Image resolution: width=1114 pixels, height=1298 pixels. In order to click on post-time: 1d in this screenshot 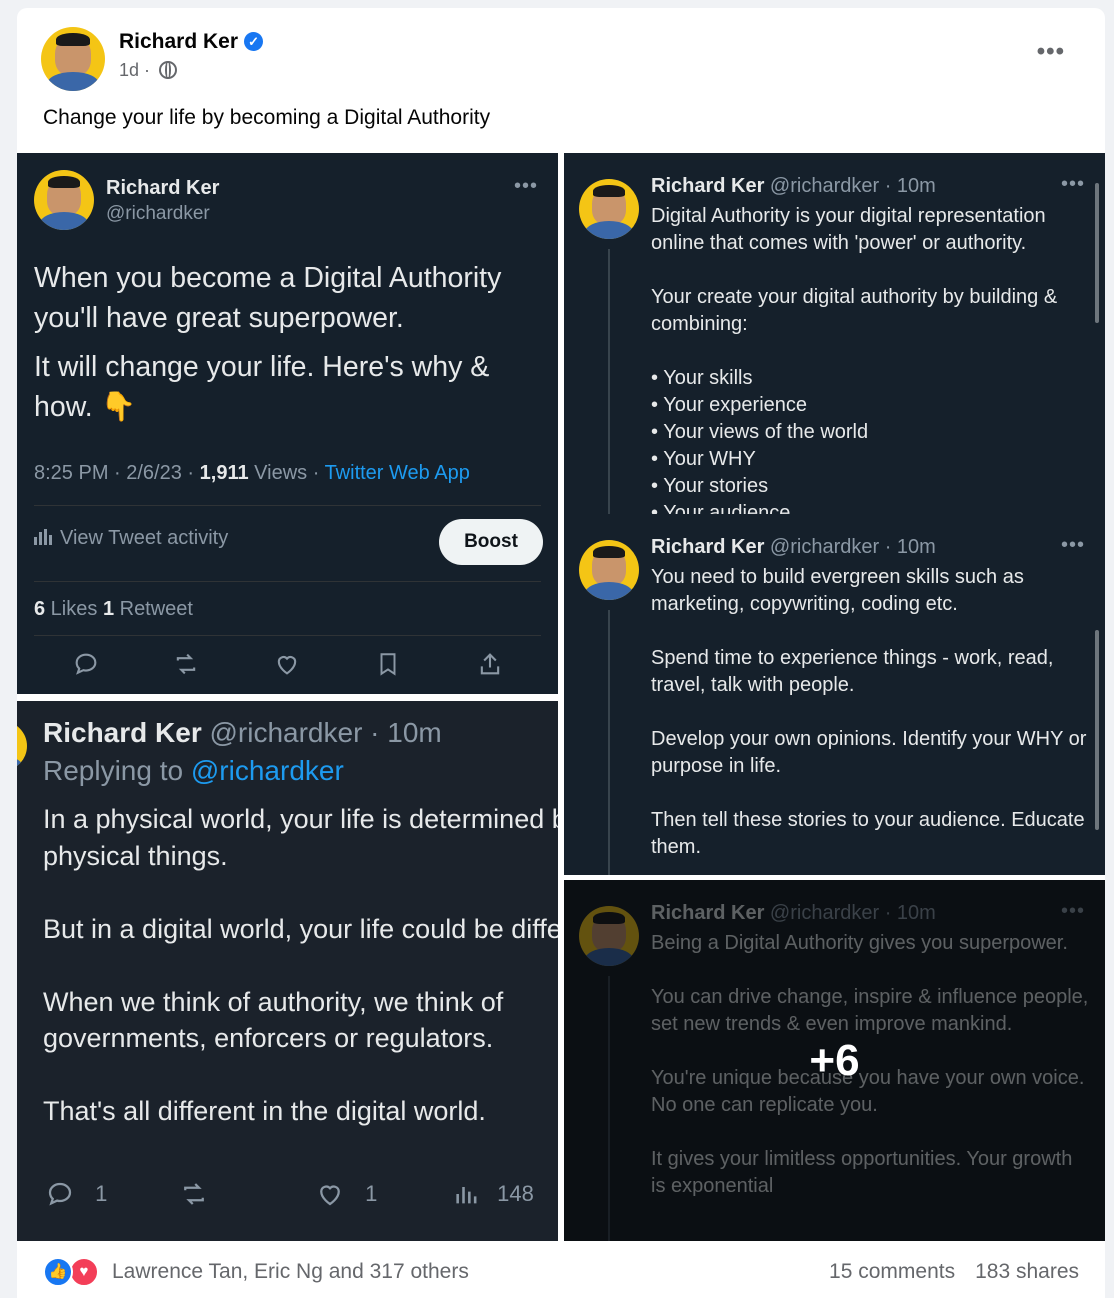, I will do `click(129, 70)`.